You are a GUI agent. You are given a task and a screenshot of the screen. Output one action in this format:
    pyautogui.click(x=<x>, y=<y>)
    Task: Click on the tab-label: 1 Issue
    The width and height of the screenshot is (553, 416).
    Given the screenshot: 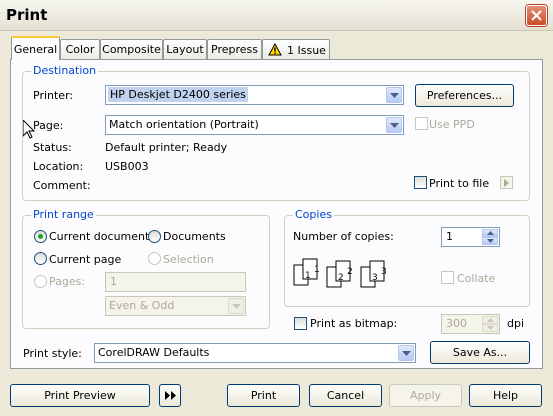 What is the action you would take?
    pyautogui.click(x=306, y=50)
    